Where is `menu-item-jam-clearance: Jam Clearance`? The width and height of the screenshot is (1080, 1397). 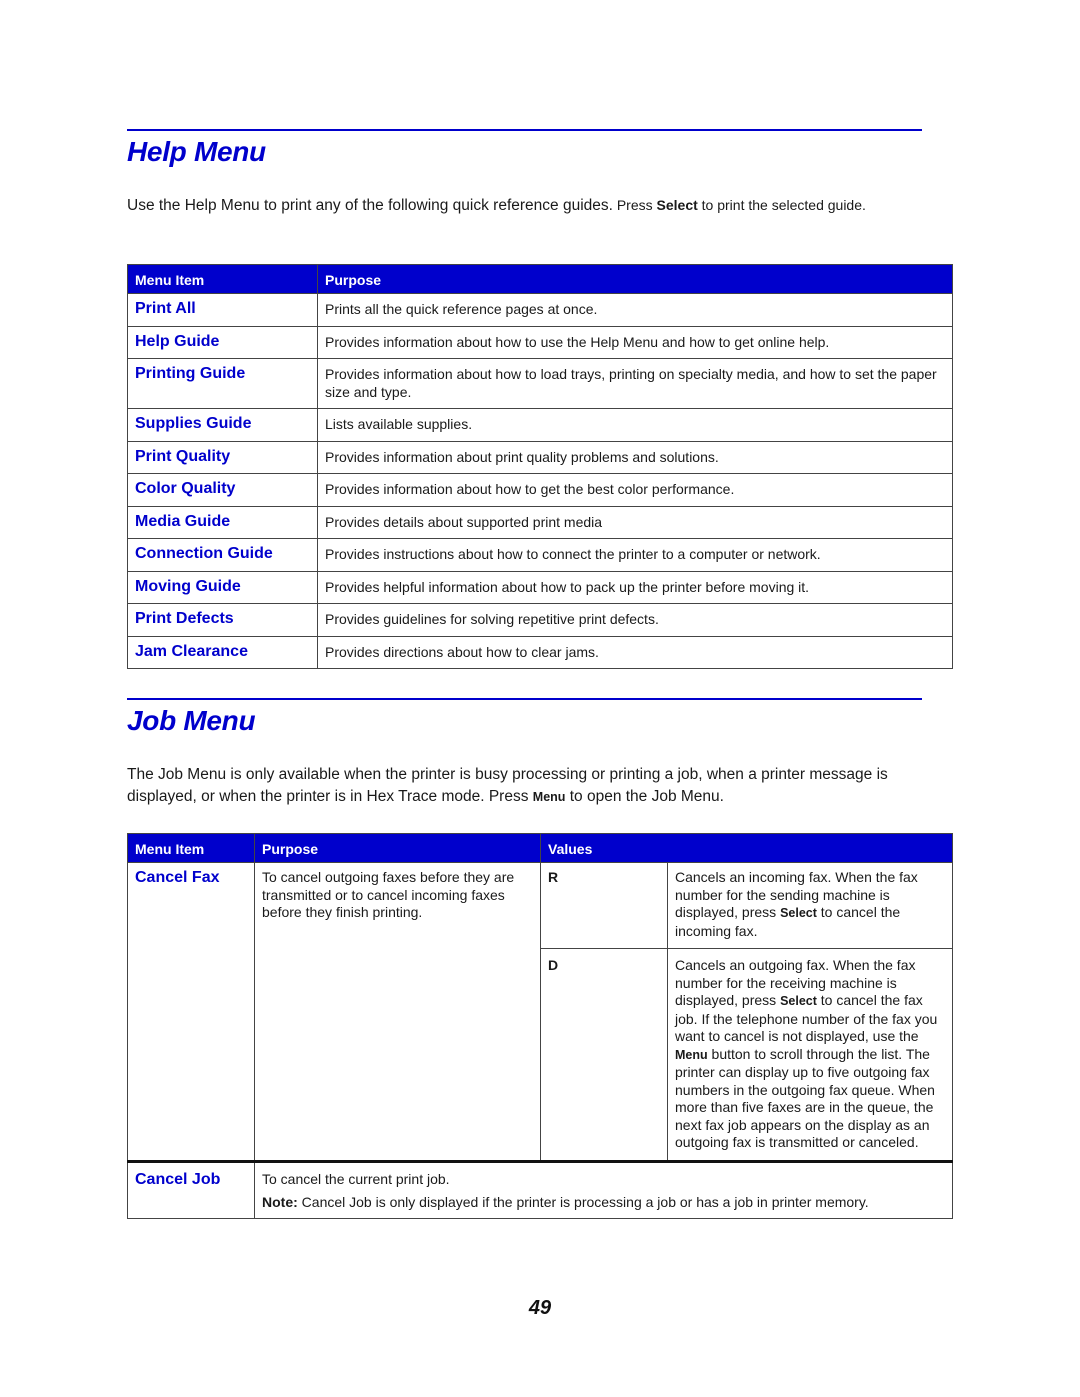
menu-item-jam-clearance: Jam Clearance is located at coordinates (222, 652).